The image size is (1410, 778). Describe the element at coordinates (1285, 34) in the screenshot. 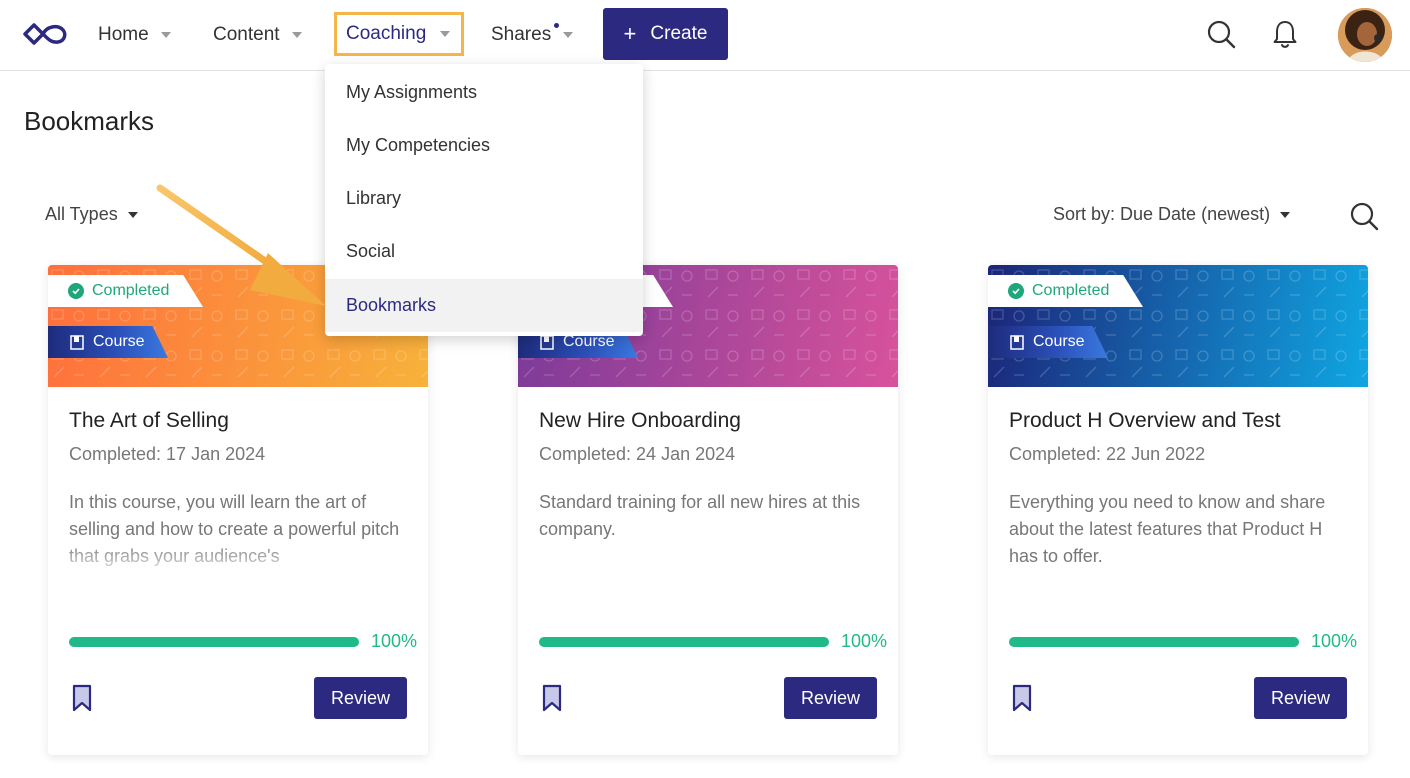

I see `bell-icon` at that location.